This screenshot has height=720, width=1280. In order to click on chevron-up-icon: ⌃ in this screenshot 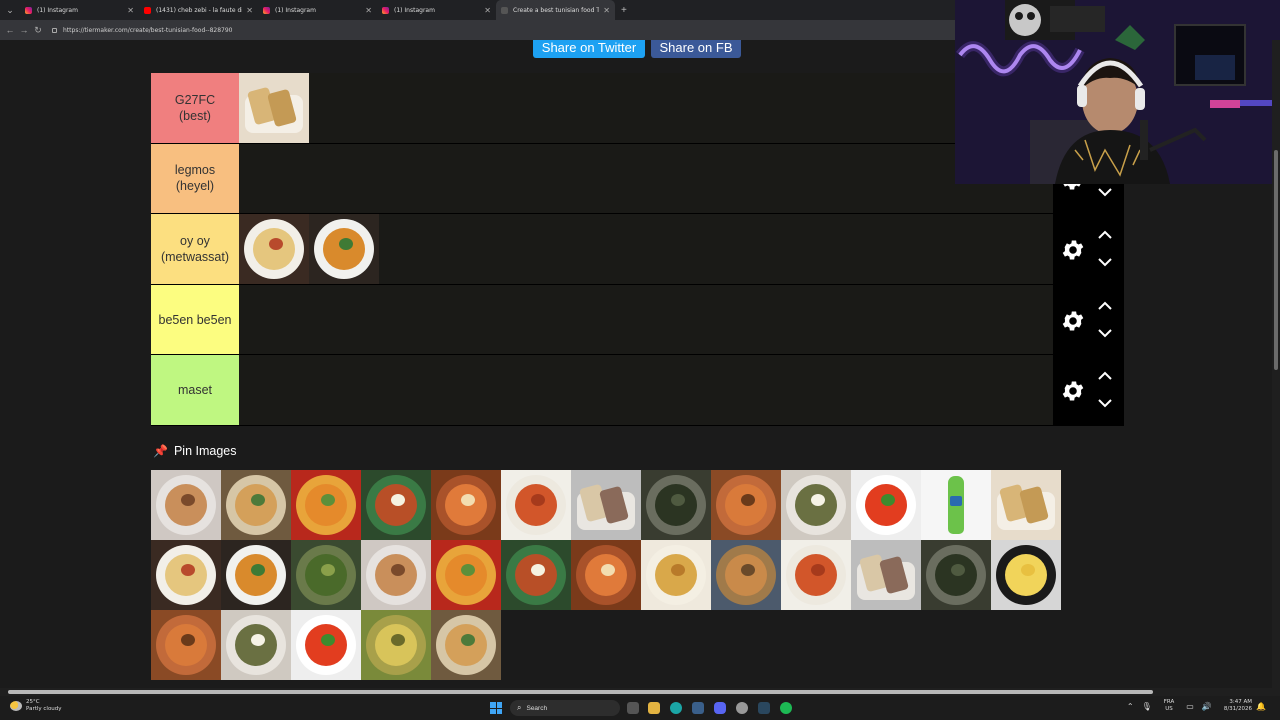, I will do `click(1130, 706)`.